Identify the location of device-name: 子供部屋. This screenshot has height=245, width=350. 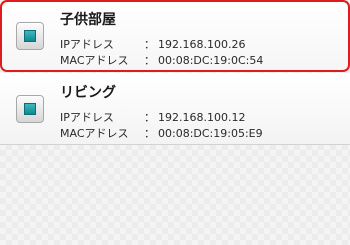
(88, 20).